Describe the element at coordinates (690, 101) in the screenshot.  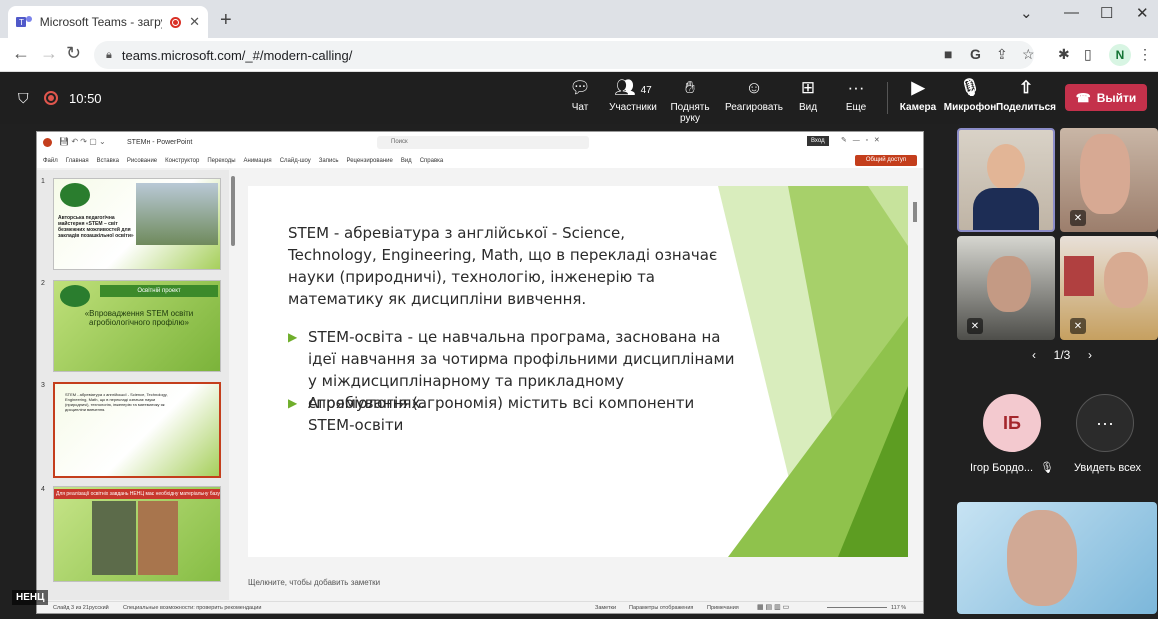
I see `raise-hand-button: ✋︎ Поднять руку` at that location.